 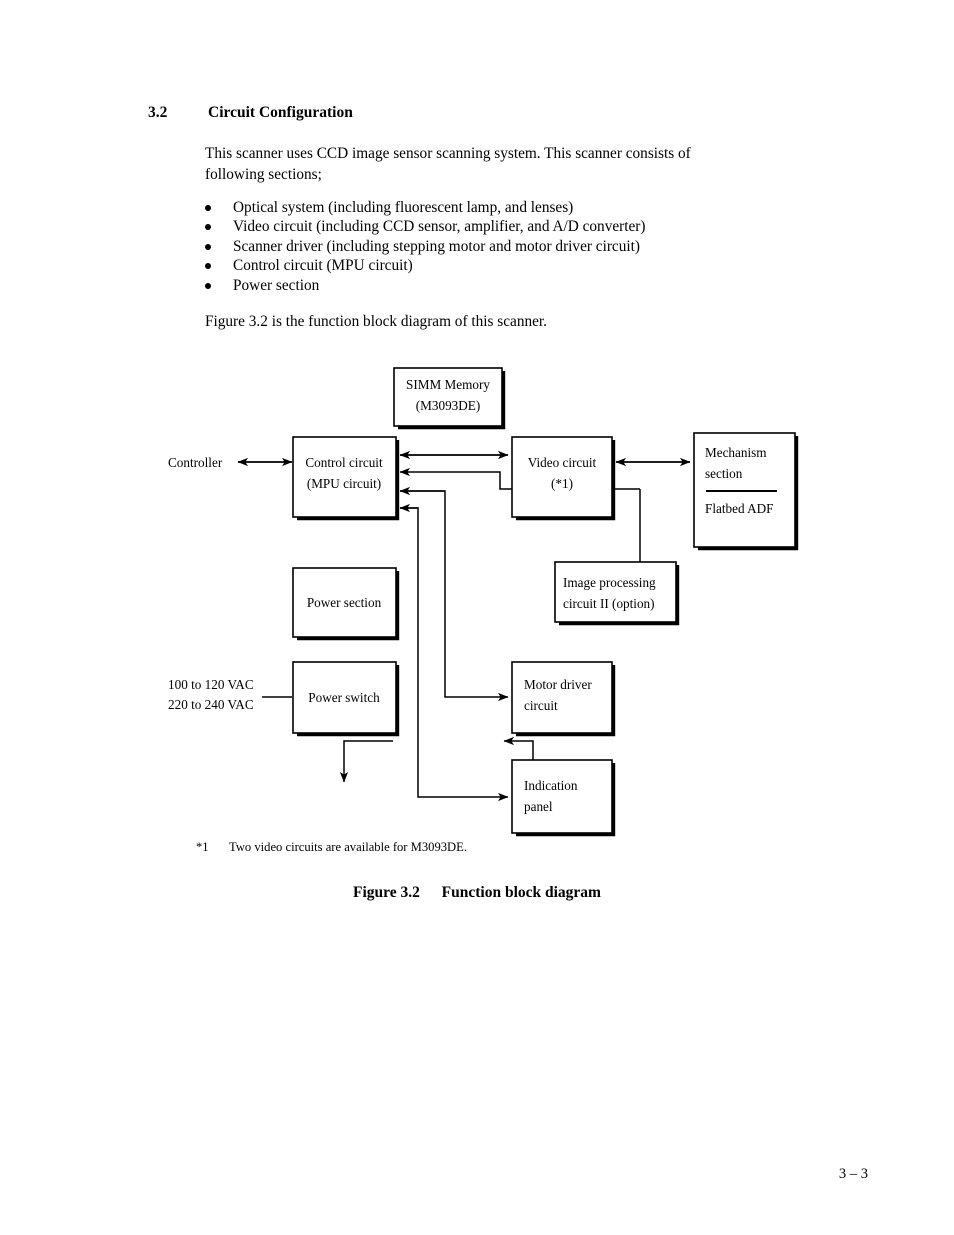 What do you see at coordinates (366, 761) in the screenshot?
I see `connector-simm-to-control` at bounding box center [366, 761].